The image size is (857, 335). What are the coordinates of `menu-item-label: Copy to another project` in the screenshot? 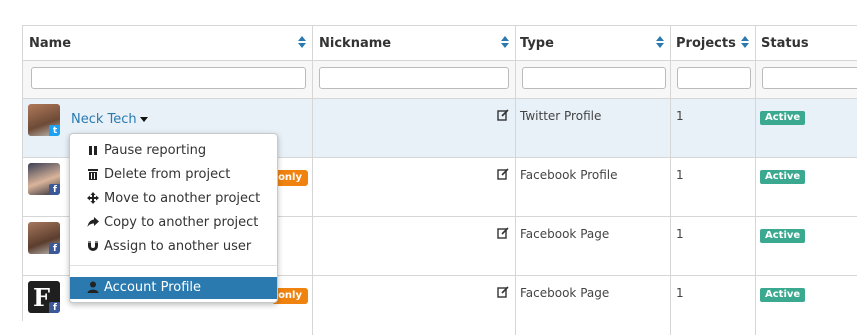 It's located at (181, 222).